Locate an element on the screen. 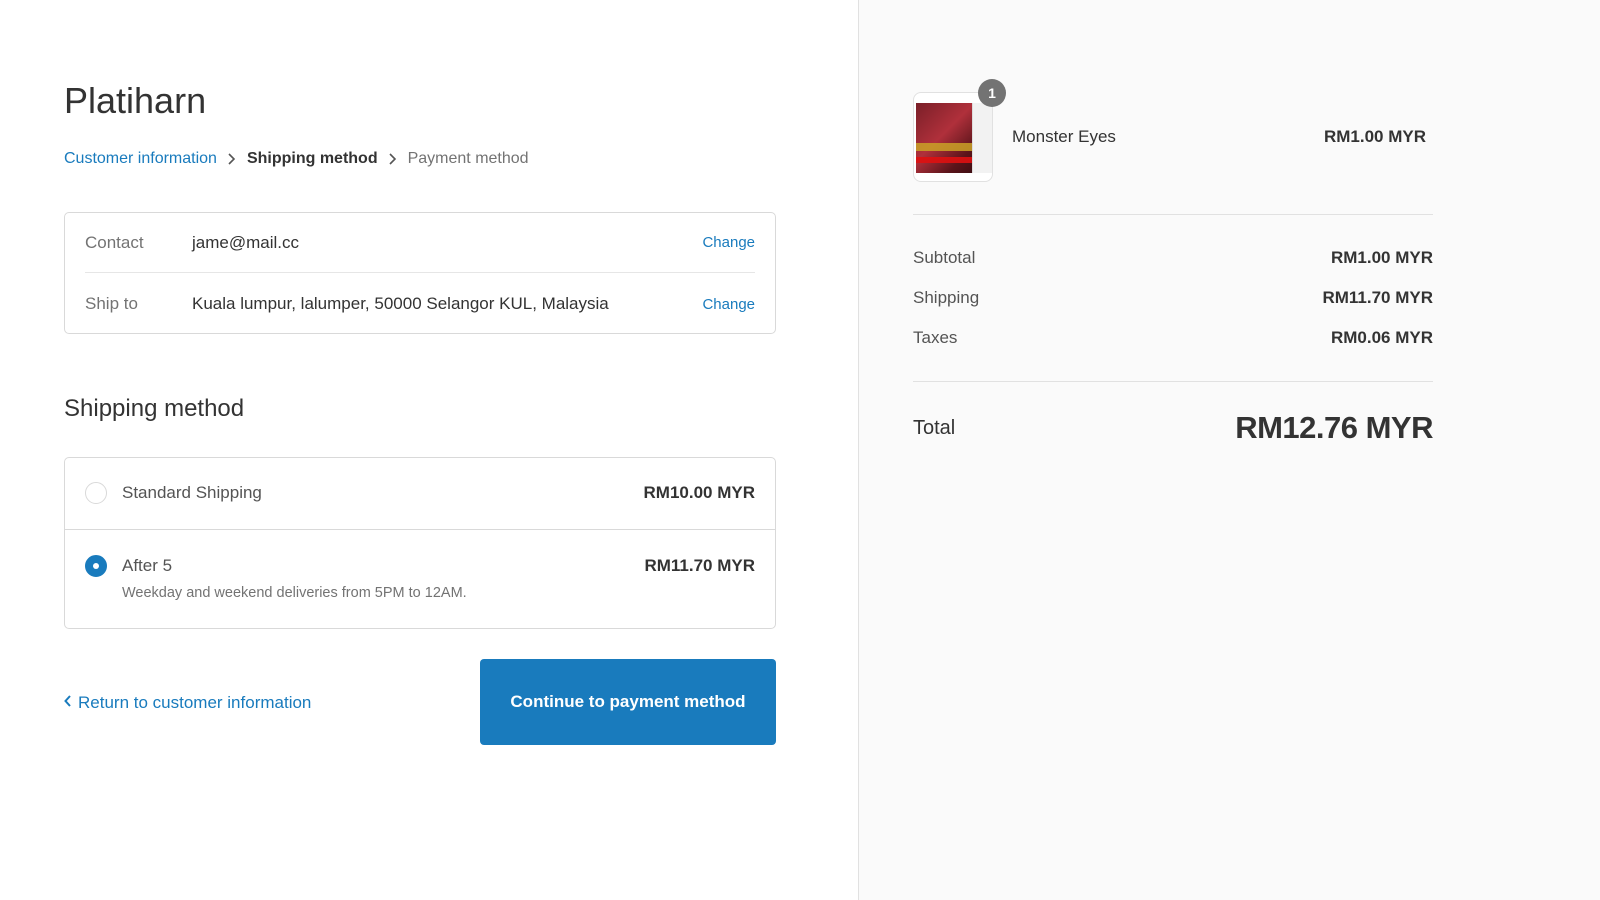 The height and width of the screenshot is (900, 1600). return-link-label: Return to customer information is located at coordinates (195, 702).